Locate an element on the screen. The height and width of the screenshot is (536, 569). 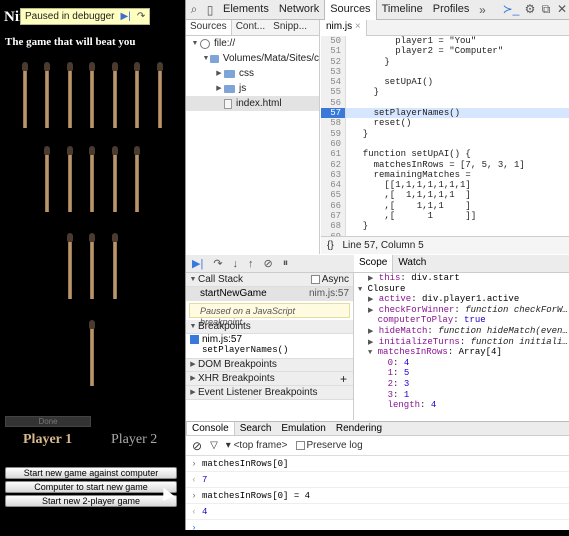
tab-console: Console is located at coordinates (210, 428).